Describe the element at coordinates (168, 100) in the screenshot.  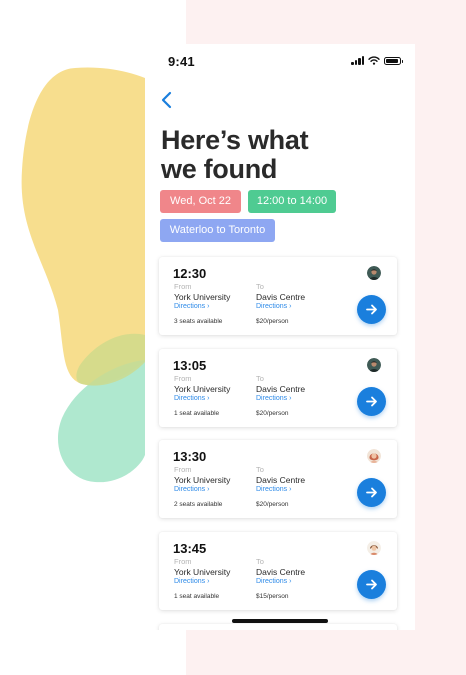
I see `back-arrow-icon` at that location.